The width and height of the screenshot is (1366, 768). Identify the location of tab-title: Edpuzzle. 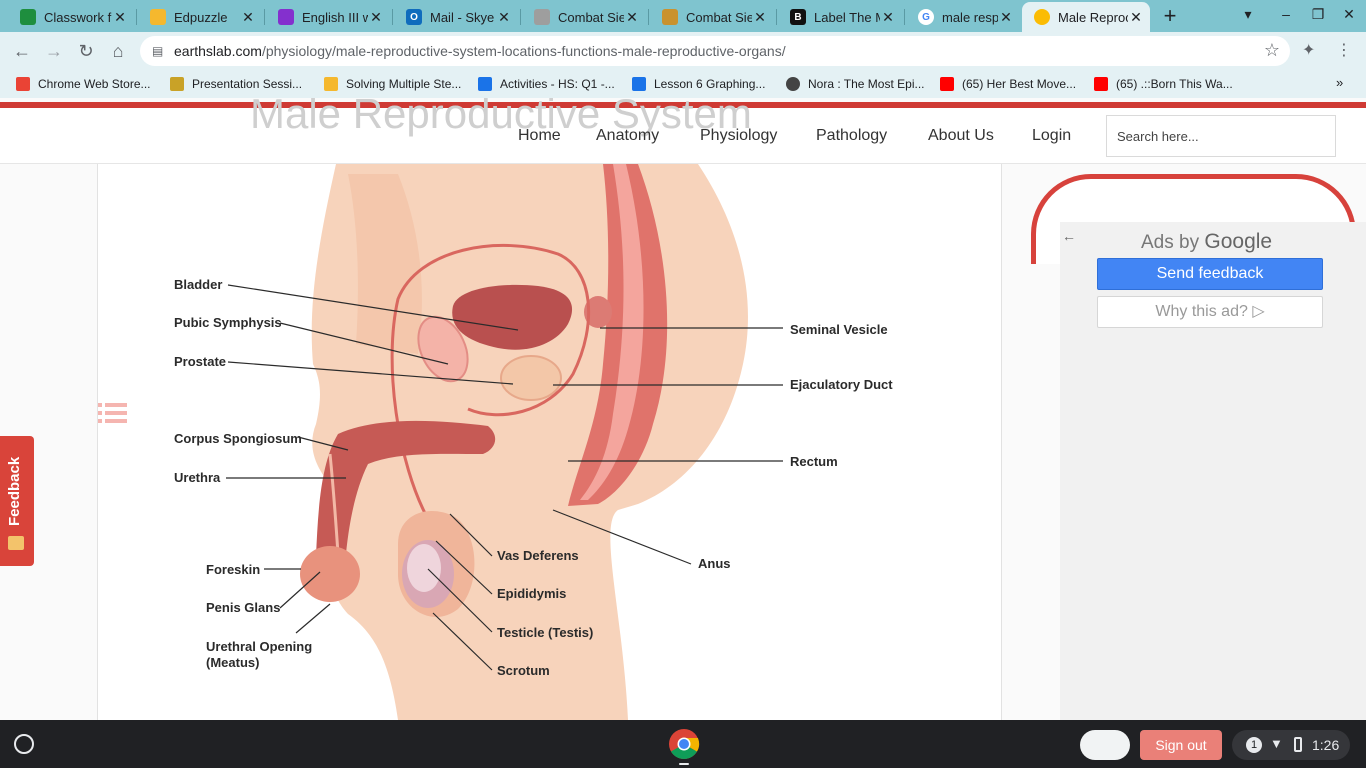
(201, 17).